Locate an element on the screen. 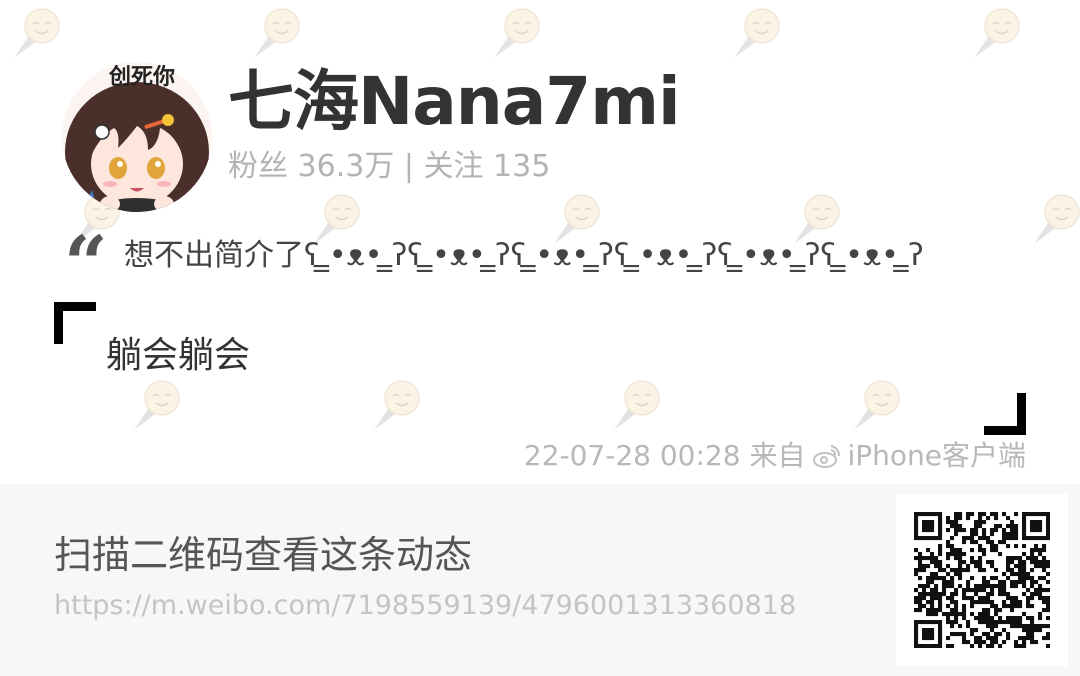 This screenshot has height=676, width=1080. avatar-image: 创死你 is located at coordinates (137, 137).